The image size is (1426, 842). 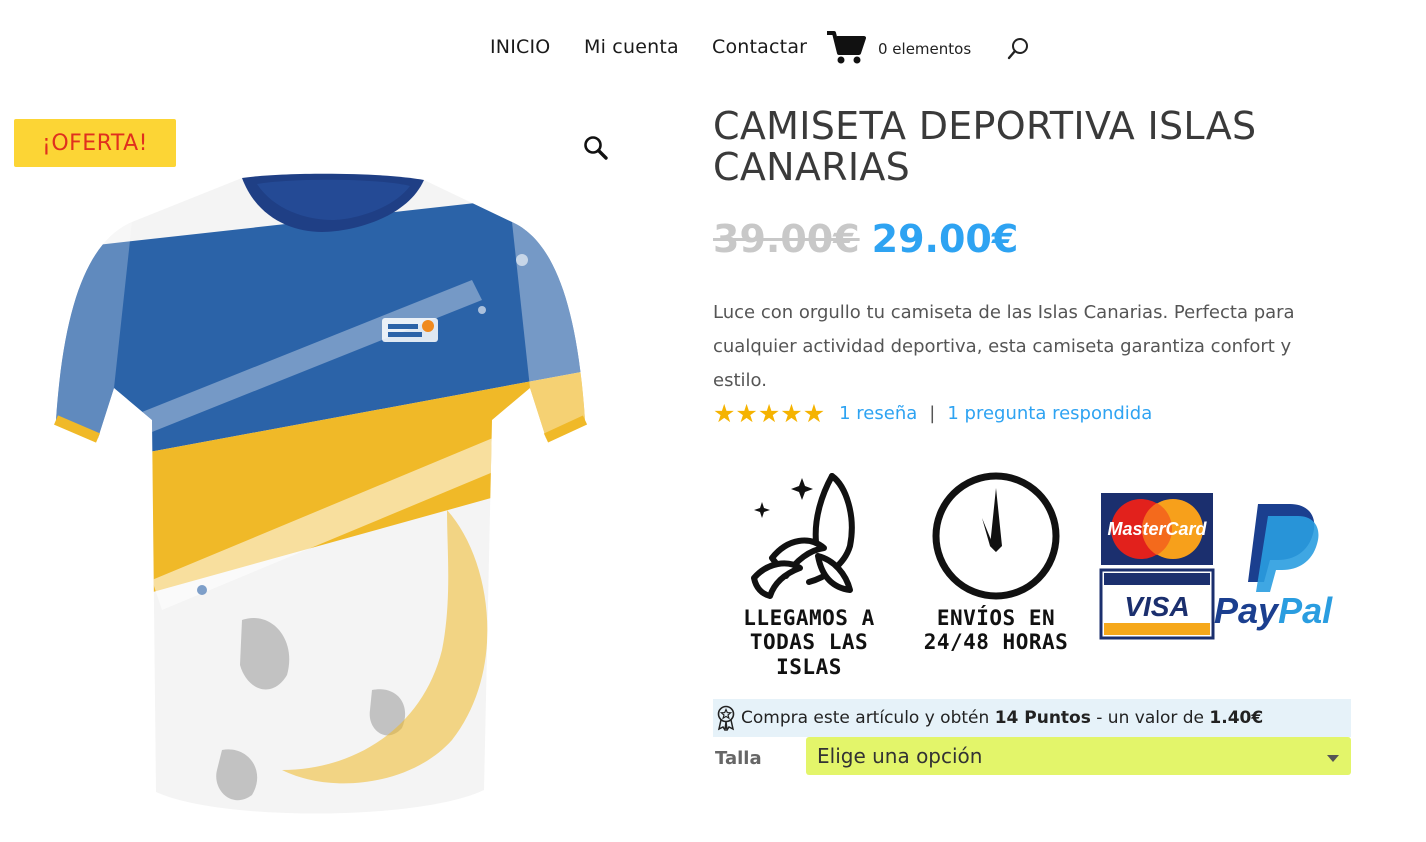 What do you see at coordinates (410, 330) in the screenshot?
I see `shirt-logo` at bounding box center [410, 330].